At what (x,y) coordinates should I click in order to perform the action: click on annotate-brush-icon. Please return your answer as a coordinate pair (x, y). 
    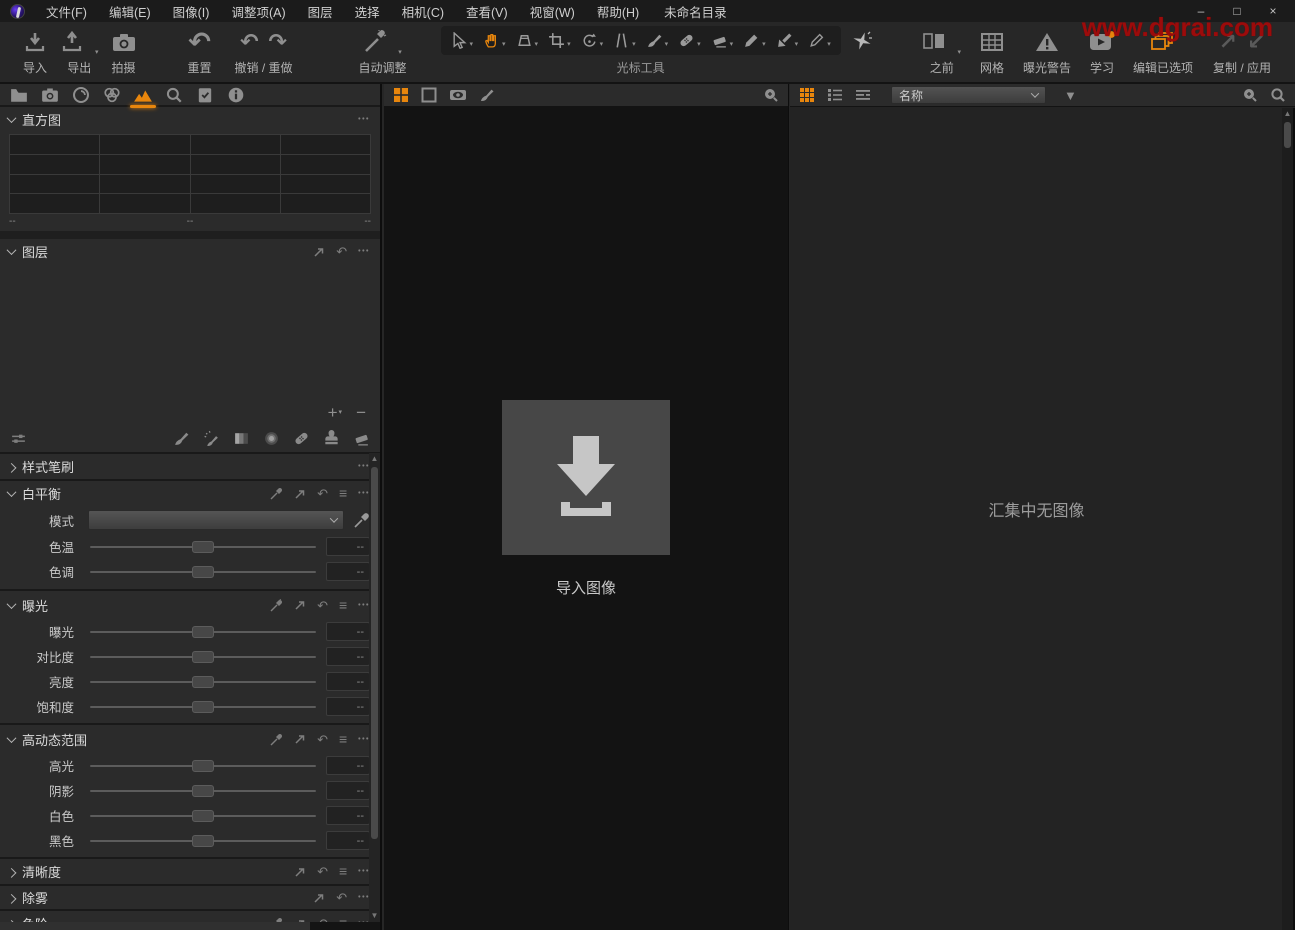
    Looking at the image, I should click on (487, 95).